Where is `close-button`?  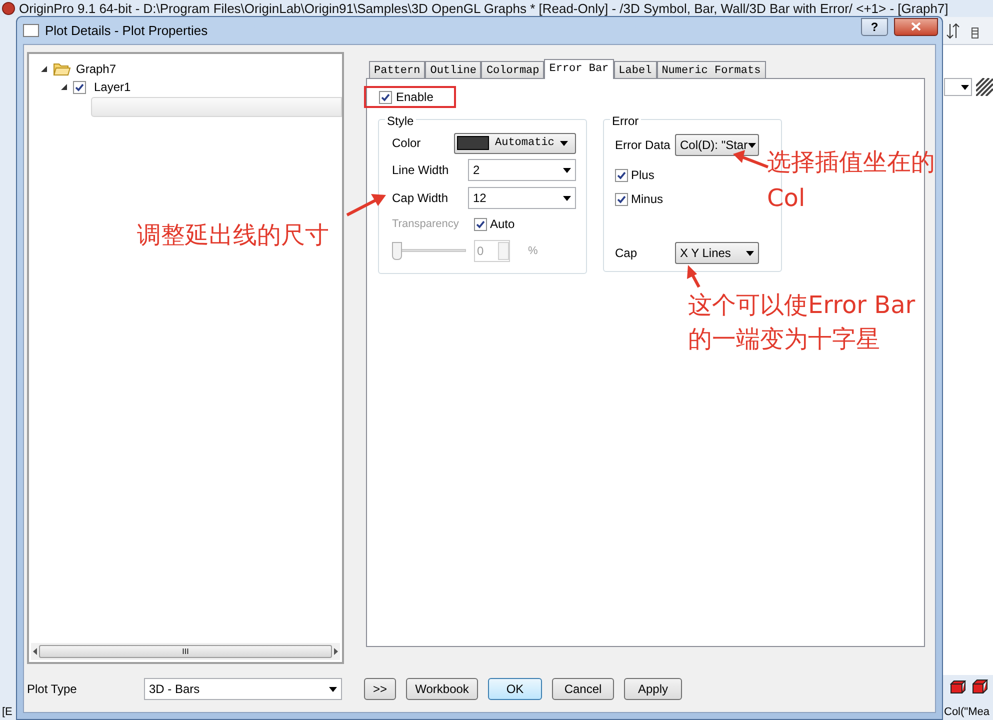
close-button is located at coordinates (916, 27).